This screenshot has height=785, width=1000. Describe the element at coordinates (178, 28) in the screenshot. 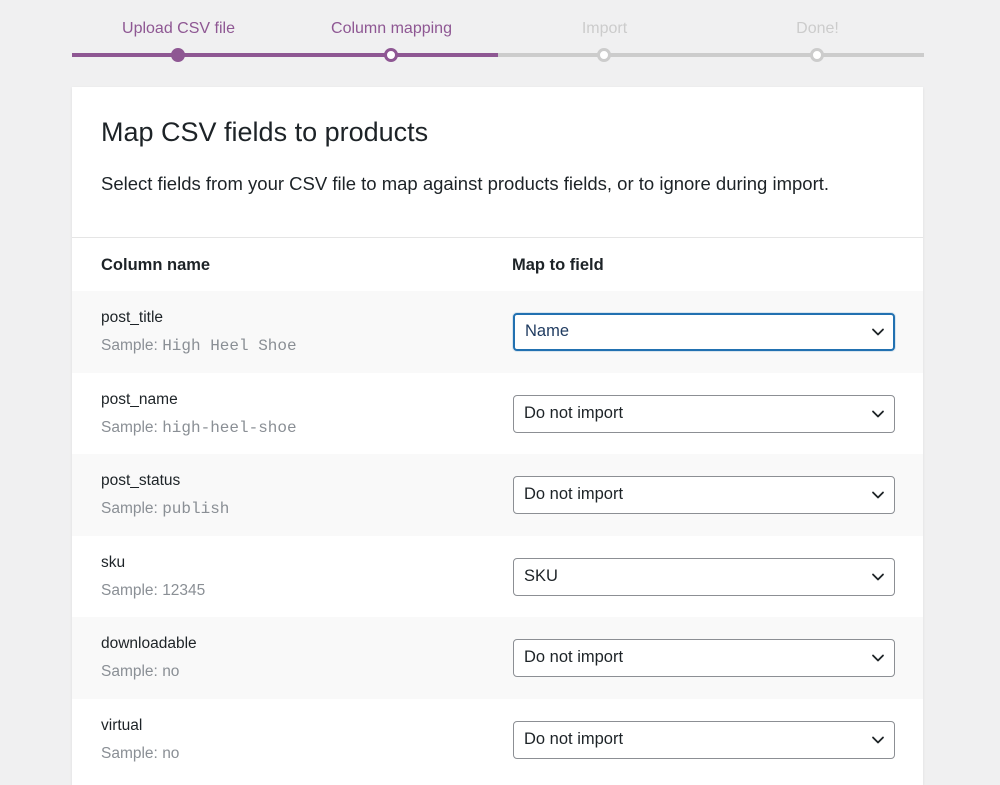

I see `step-label: Upload CSV file` at that location.